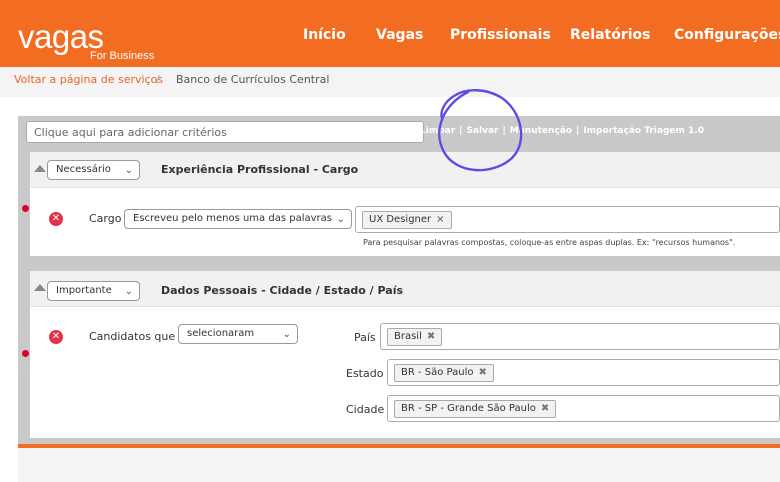  I want to click on priority-value: Importante, so click(84, 290).